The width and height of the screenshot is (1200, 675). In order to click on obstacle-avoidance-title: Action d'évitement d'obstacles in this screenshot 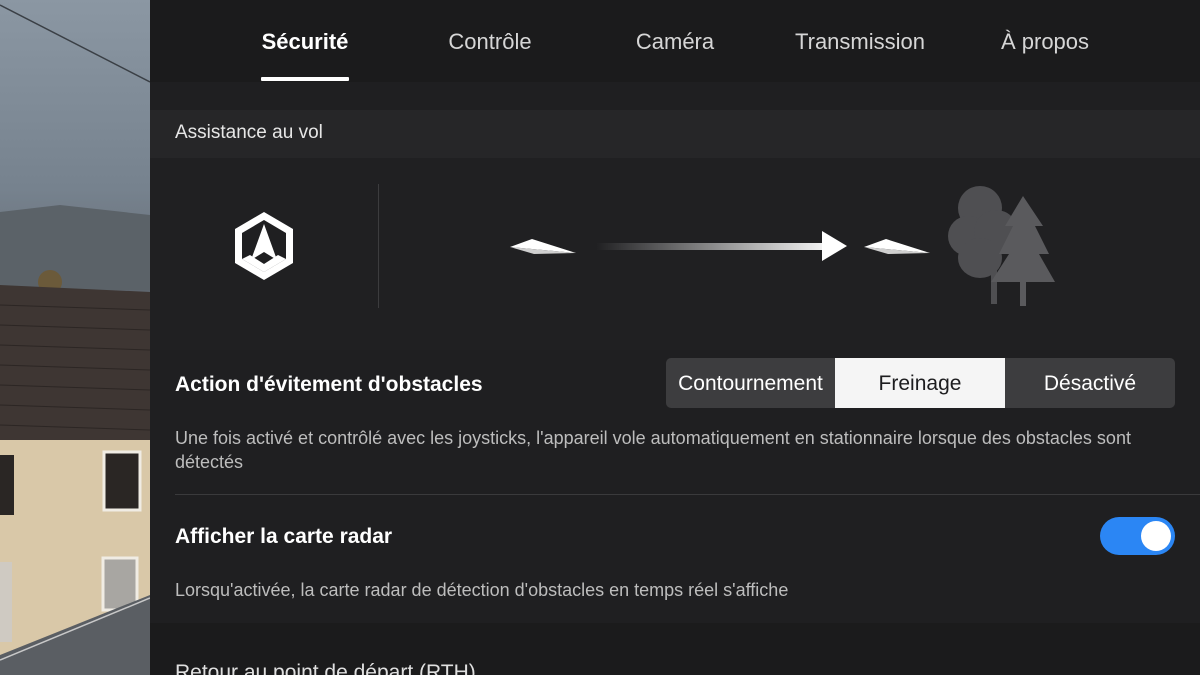, I will do `click(329, 384)`.